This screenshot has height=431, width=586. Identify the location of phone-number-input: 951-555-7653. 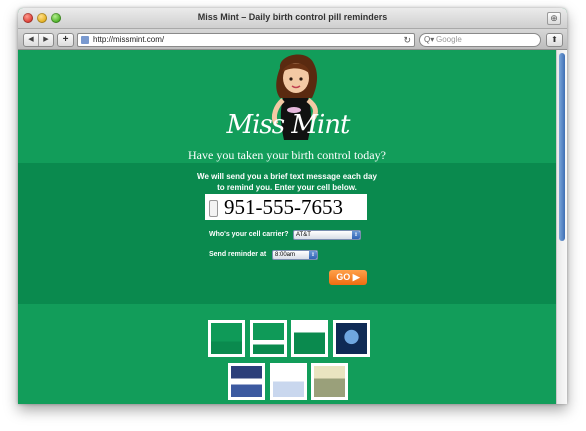
(286, 207).